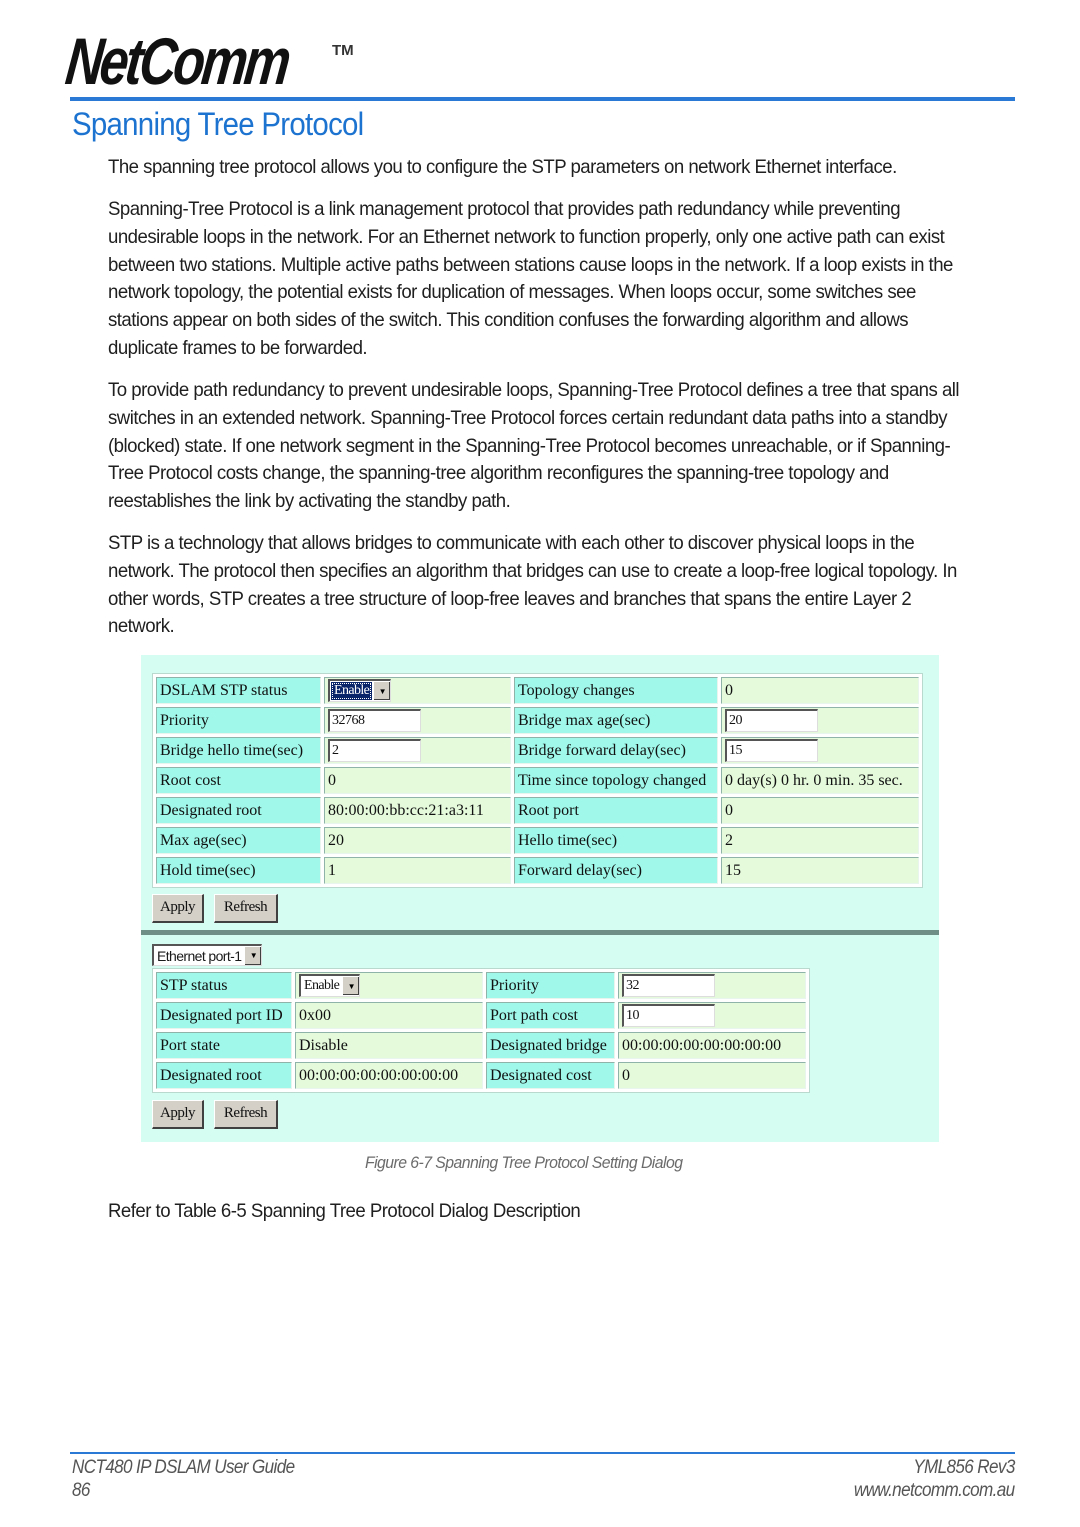 The width and height of the screenshot is (1080, 1527). What do you see at coordinates (389, 1015) in the screenshot?
I see `designated-port-id-value: 0x00` at bounding box center [389, 1015].